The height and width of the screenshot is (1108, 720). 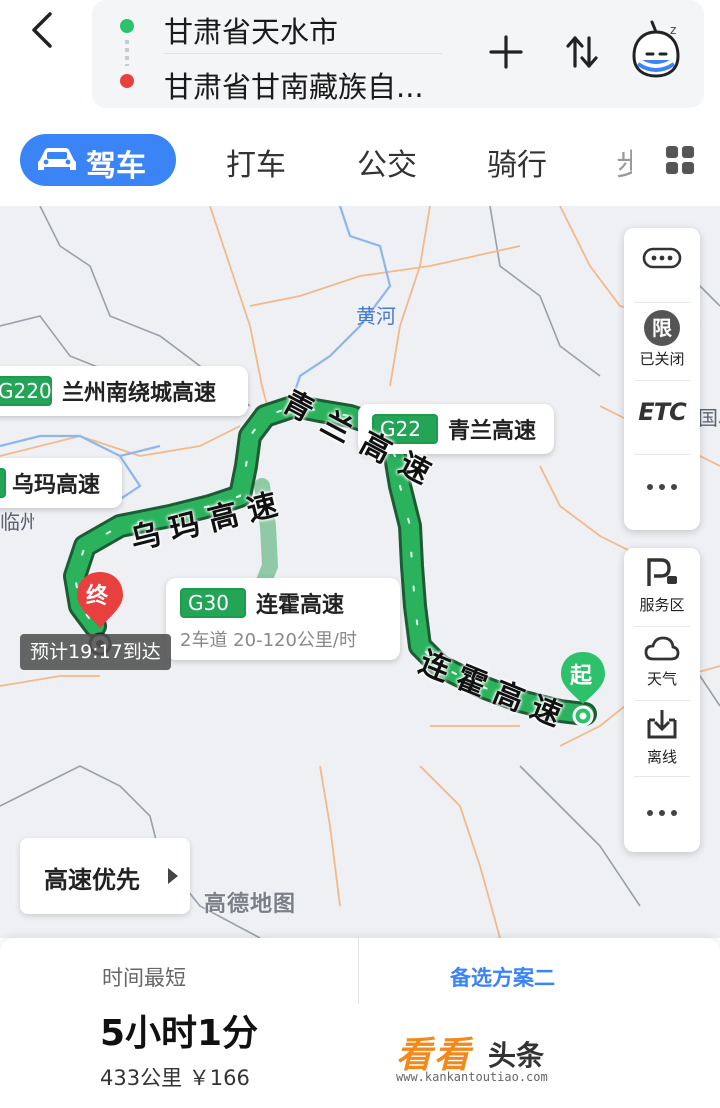 What do you see at coordinates (662, 605) in the screenshot?
I see `service-area-label: 服务区` at bounding box center [662, 605].